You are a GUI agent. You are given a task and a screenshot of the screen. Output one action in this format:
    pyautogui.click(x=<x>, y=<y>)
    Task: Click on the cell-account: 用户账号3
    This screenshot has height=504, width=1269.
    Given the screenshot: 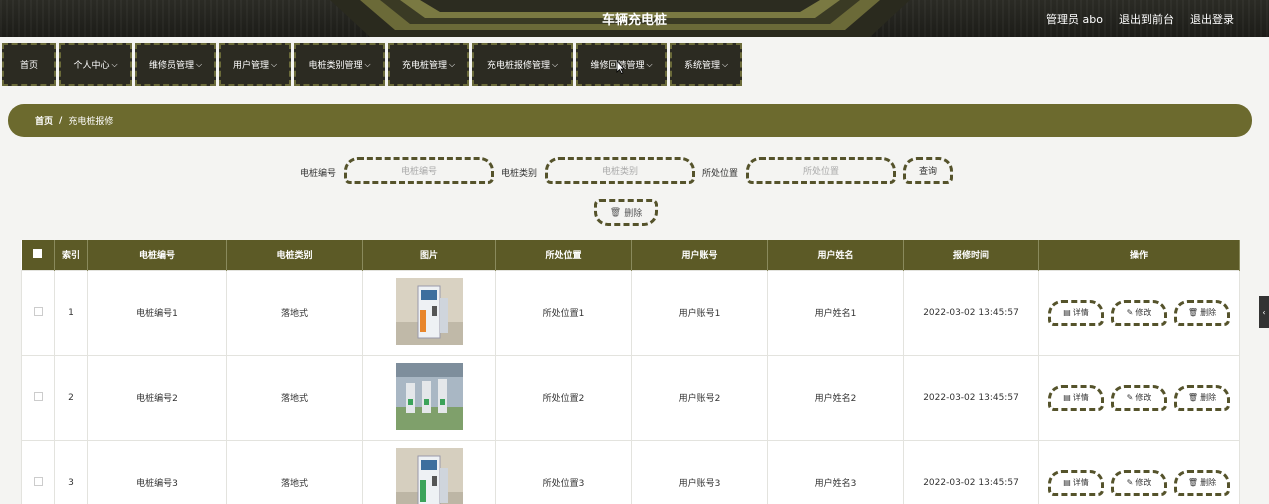 What is the action you would take?
    pyautogui.click(x=699, y=471)
    